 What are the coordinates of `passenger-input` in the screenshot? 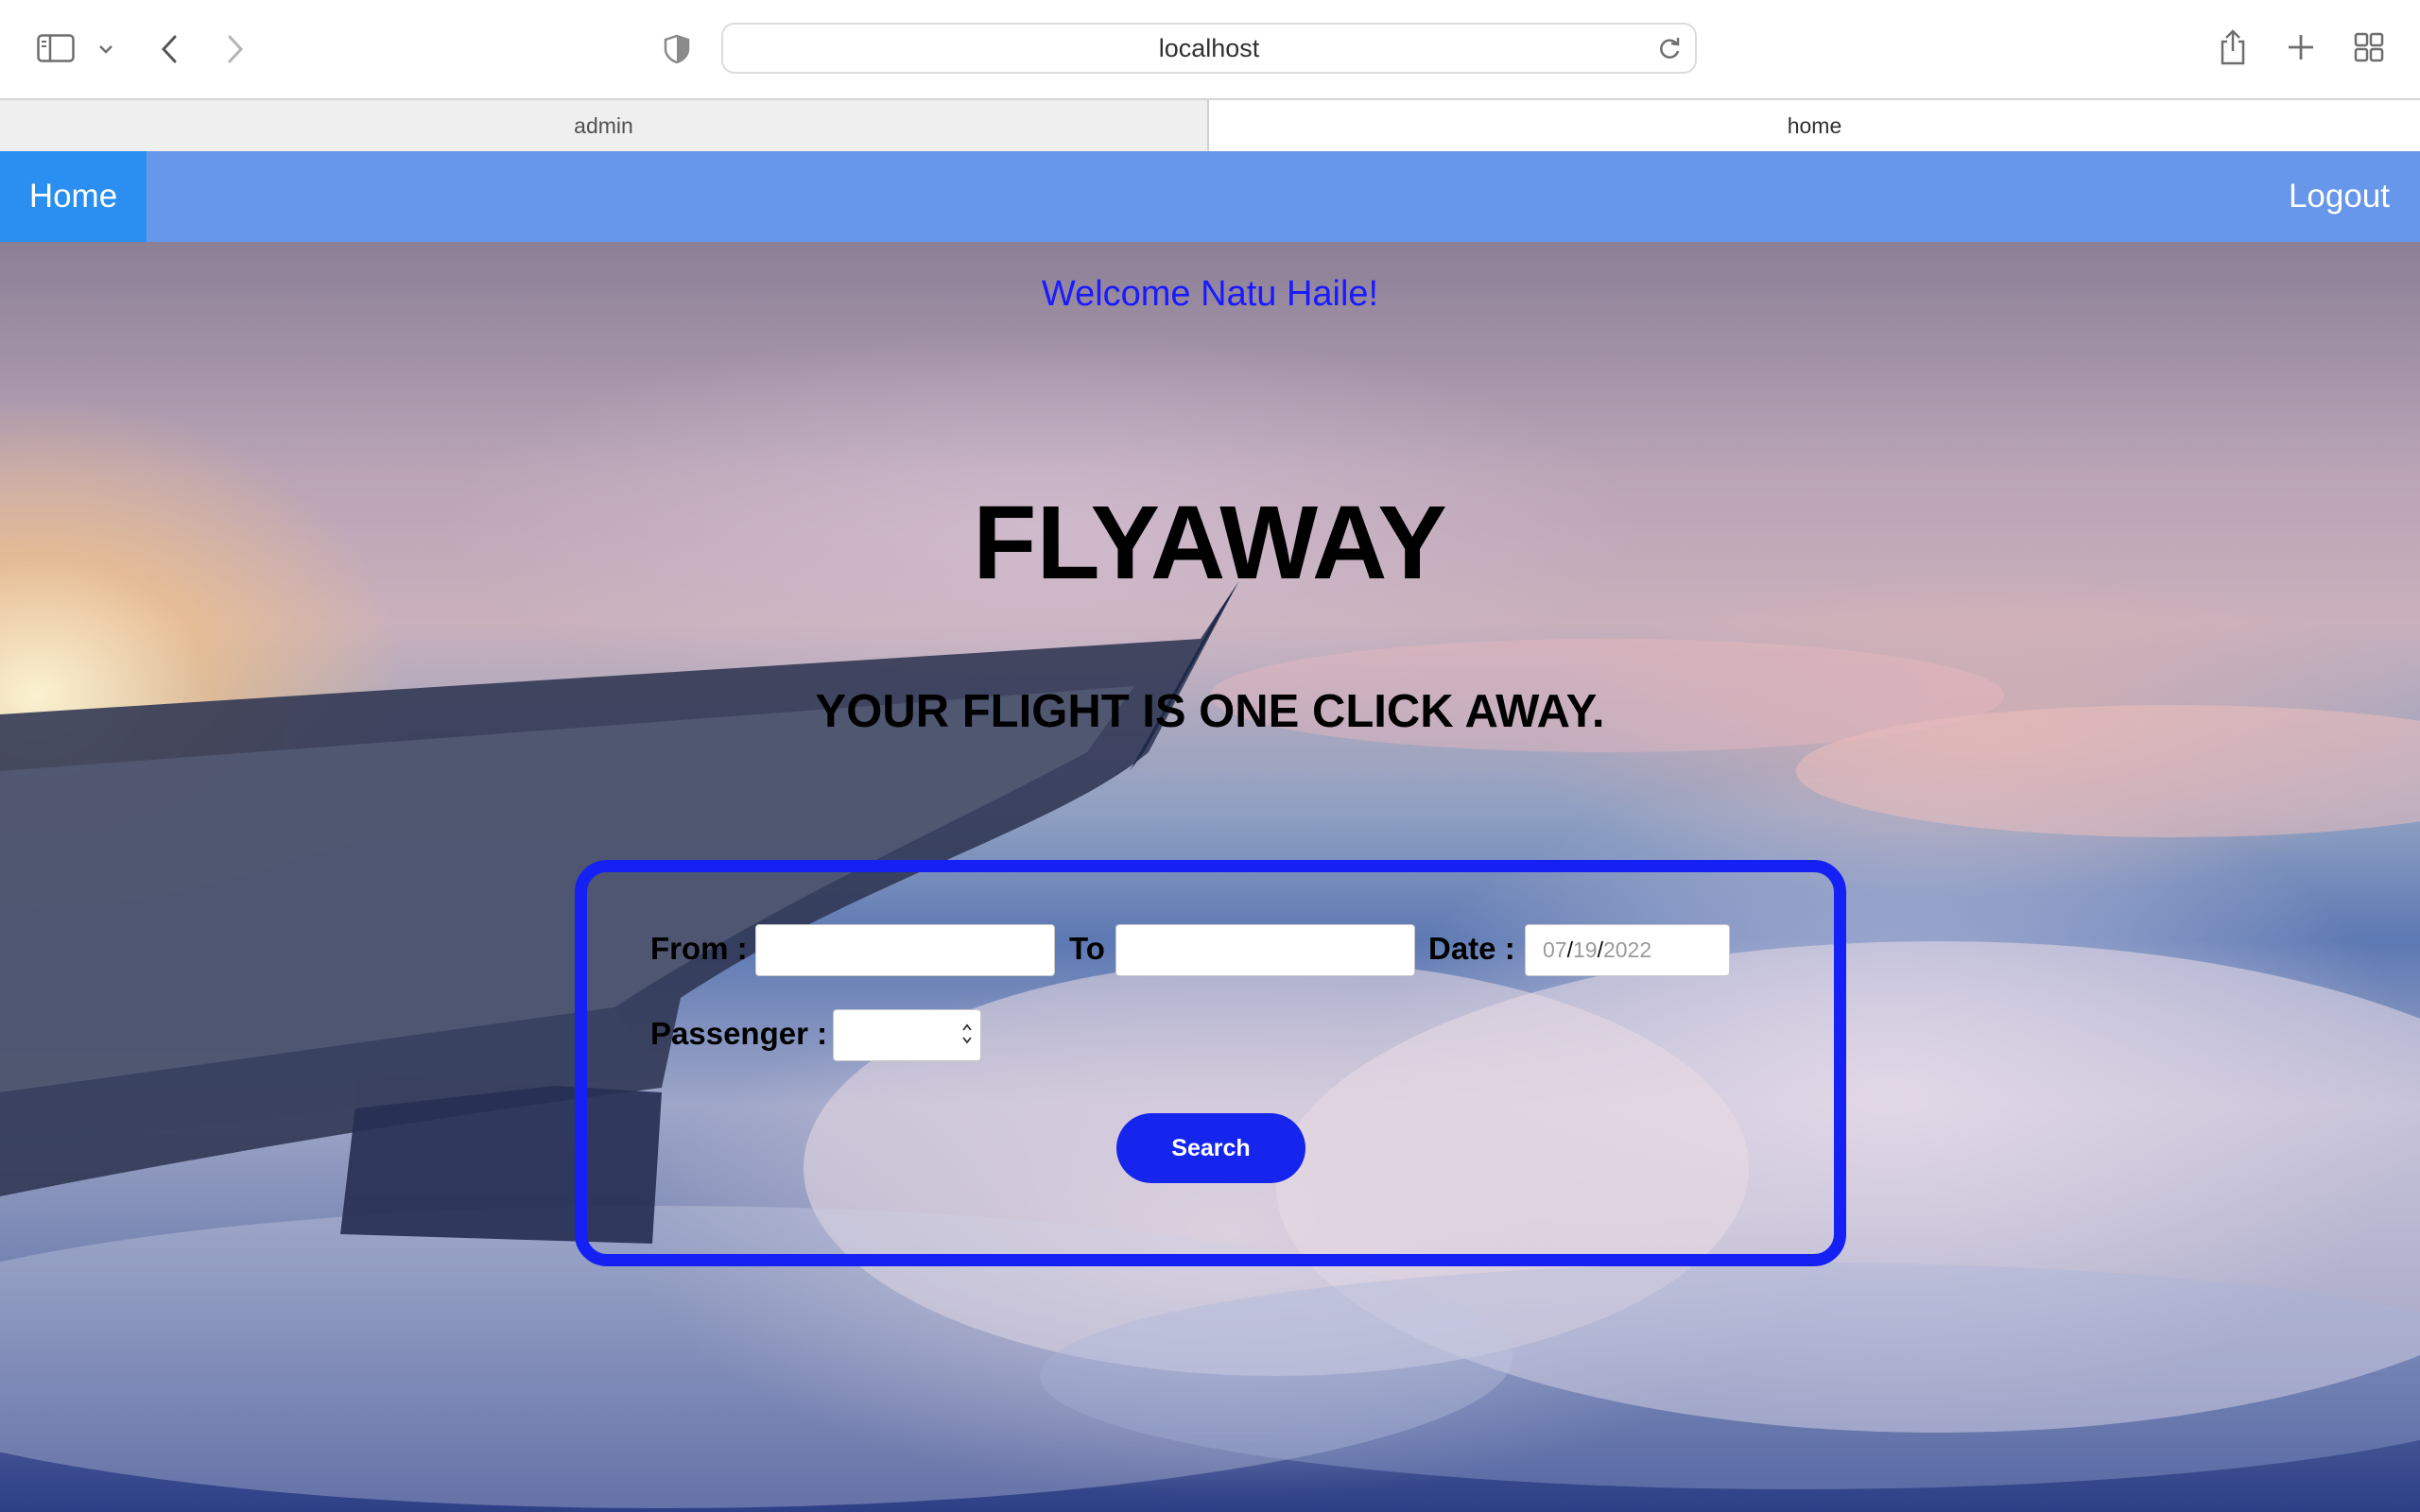 It's located at (907, 1035).